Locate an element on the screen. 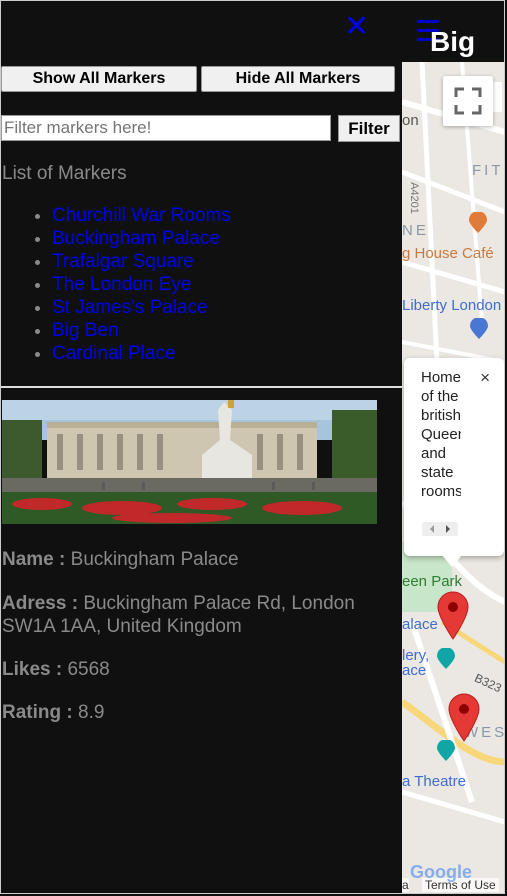 The height and width of the screenshot is (896, 507). fullscreen-button is located at coordinates (468, 101).